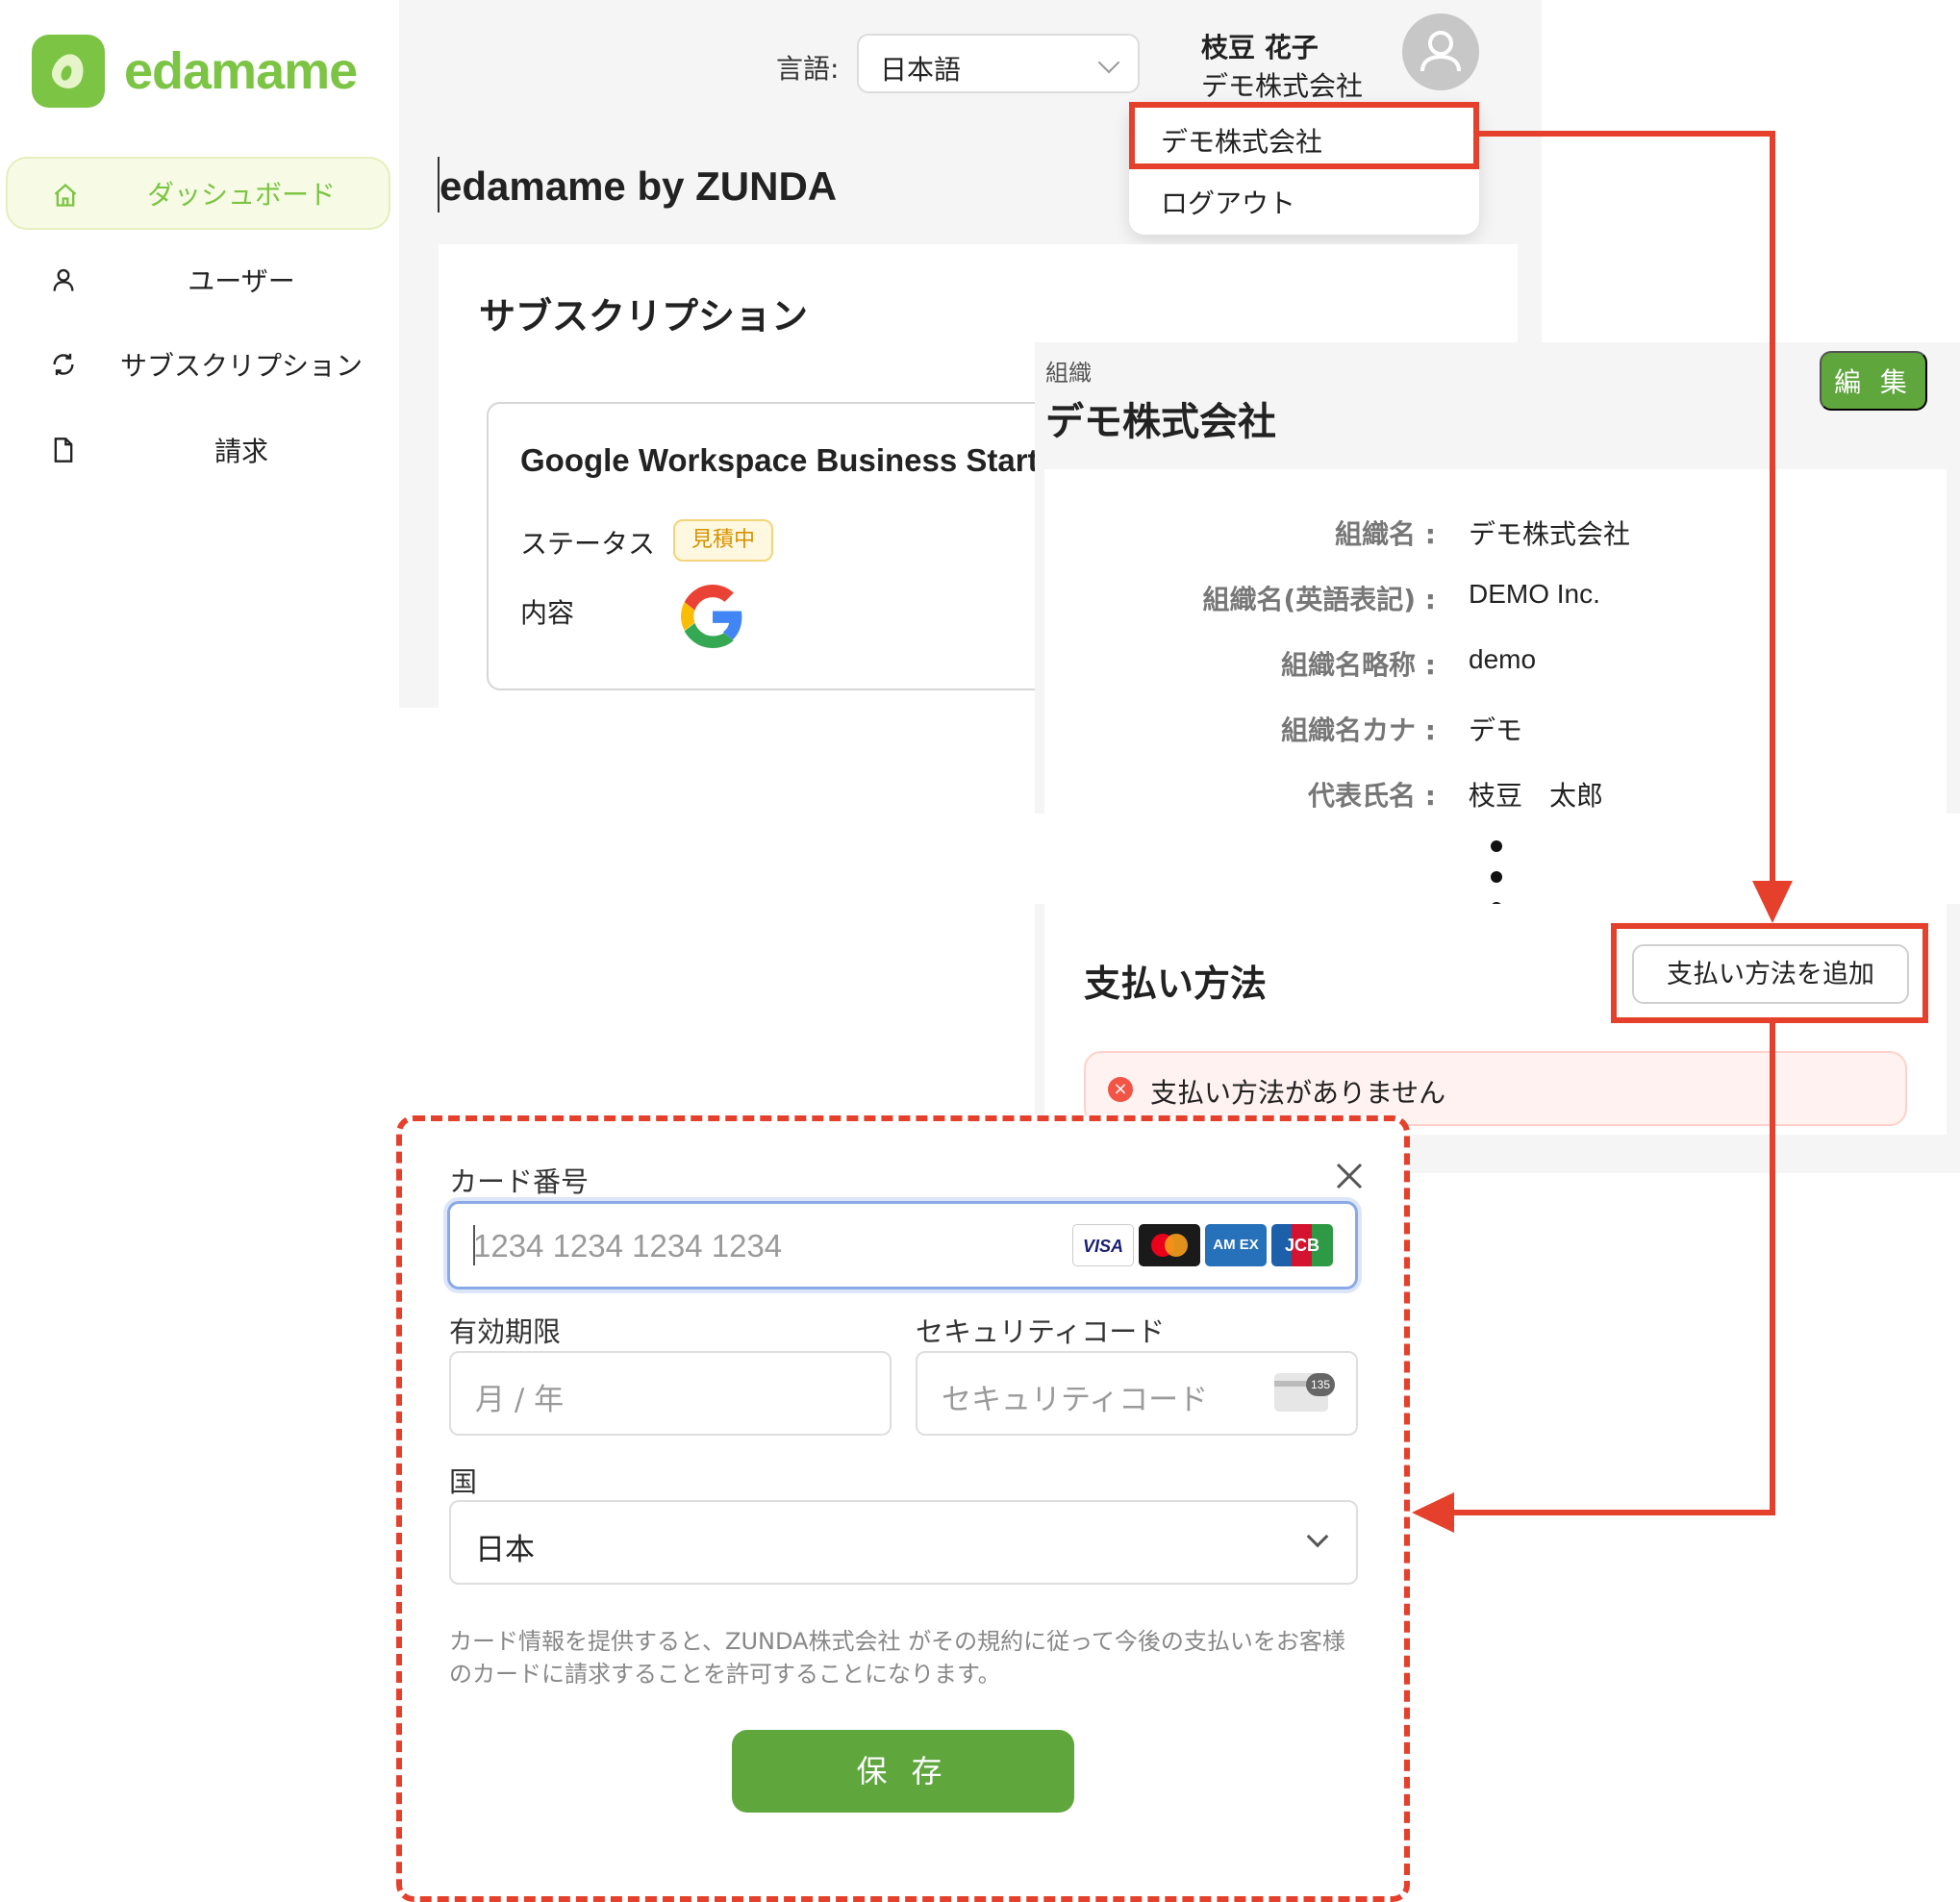  I want to click on cvc-badge: 135, so click(1320, 1384).